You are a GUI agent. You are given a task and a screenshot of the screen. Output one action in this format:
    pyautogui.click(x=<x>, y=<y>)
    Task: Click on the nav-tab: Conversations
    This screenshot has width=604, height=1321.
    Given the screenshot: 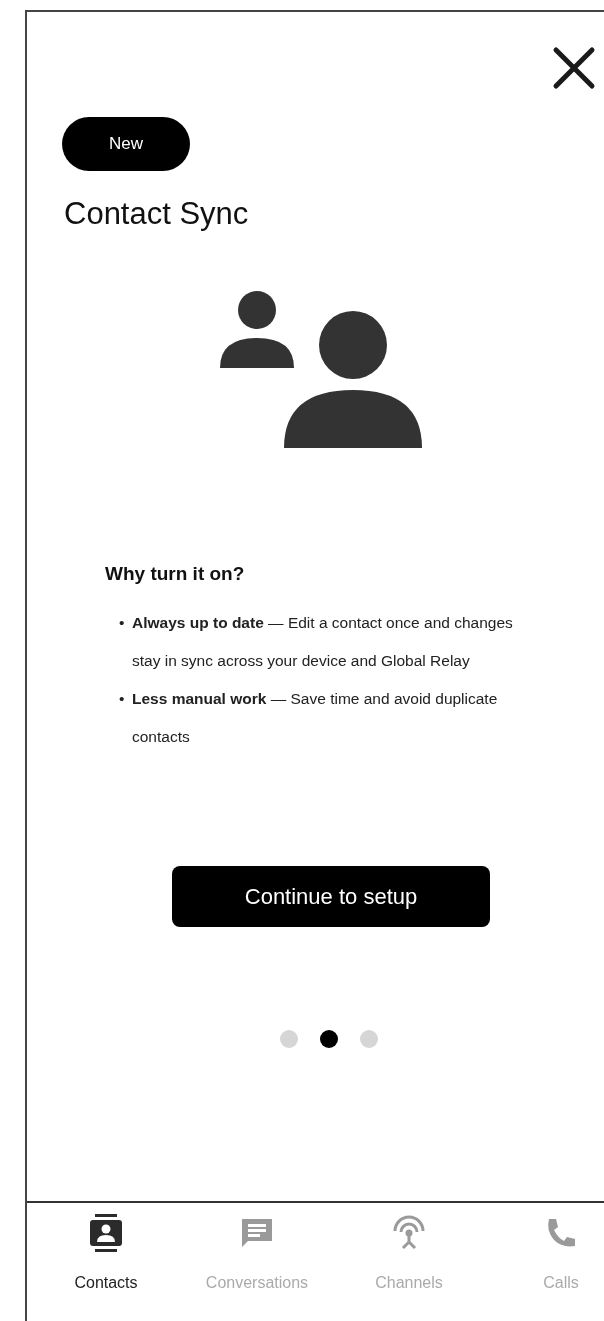 What is the action you would take?
    pyautogui.click(x=257, y=1267)
    